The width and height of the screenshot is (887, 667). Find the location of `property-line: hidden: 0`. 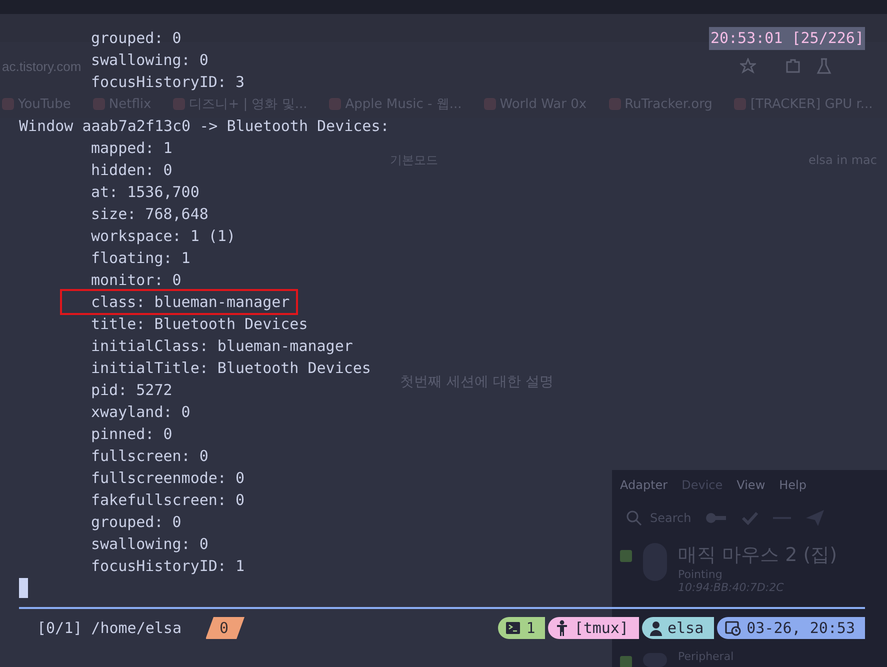

property-line: hidden: 0 is located at coordinates (131, 170).